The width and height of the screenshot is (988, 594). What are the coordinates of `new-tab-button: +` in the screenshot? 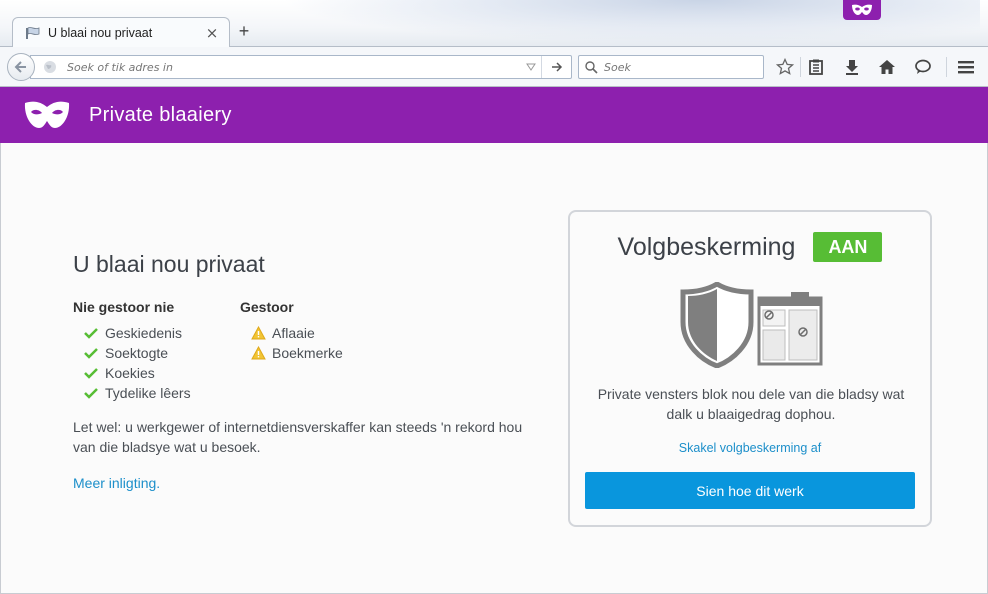 It's located at (244, 31).